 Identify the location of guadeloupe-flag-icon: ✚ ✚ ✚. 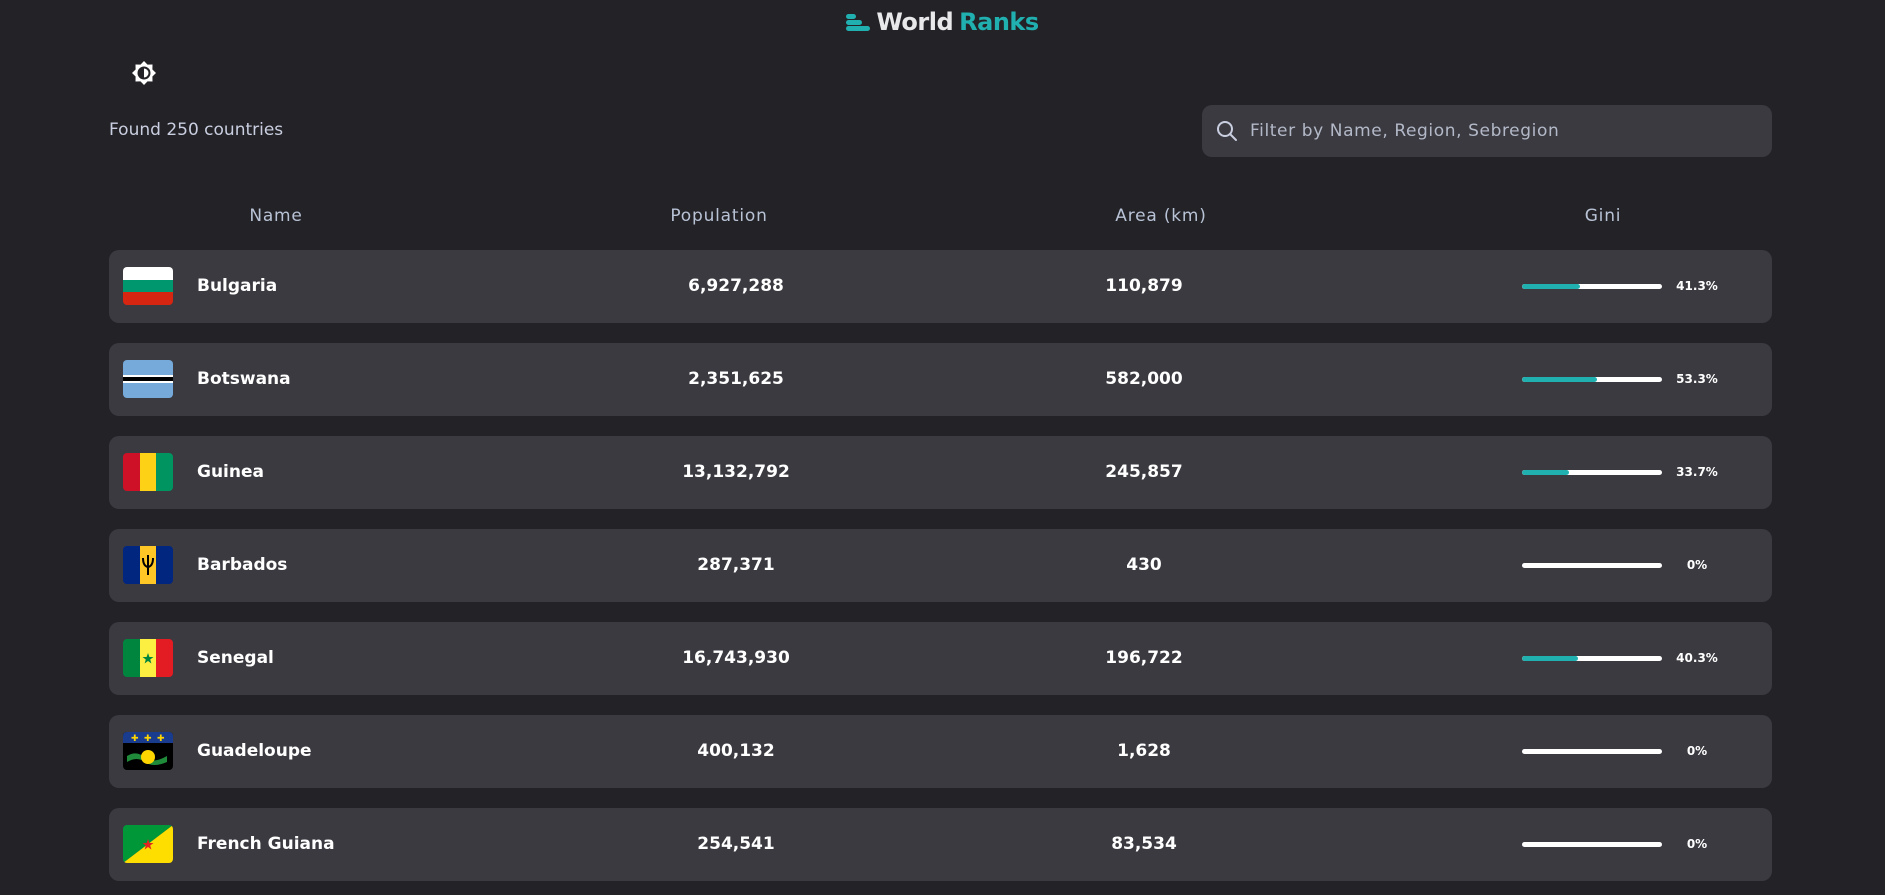
(148, 751).